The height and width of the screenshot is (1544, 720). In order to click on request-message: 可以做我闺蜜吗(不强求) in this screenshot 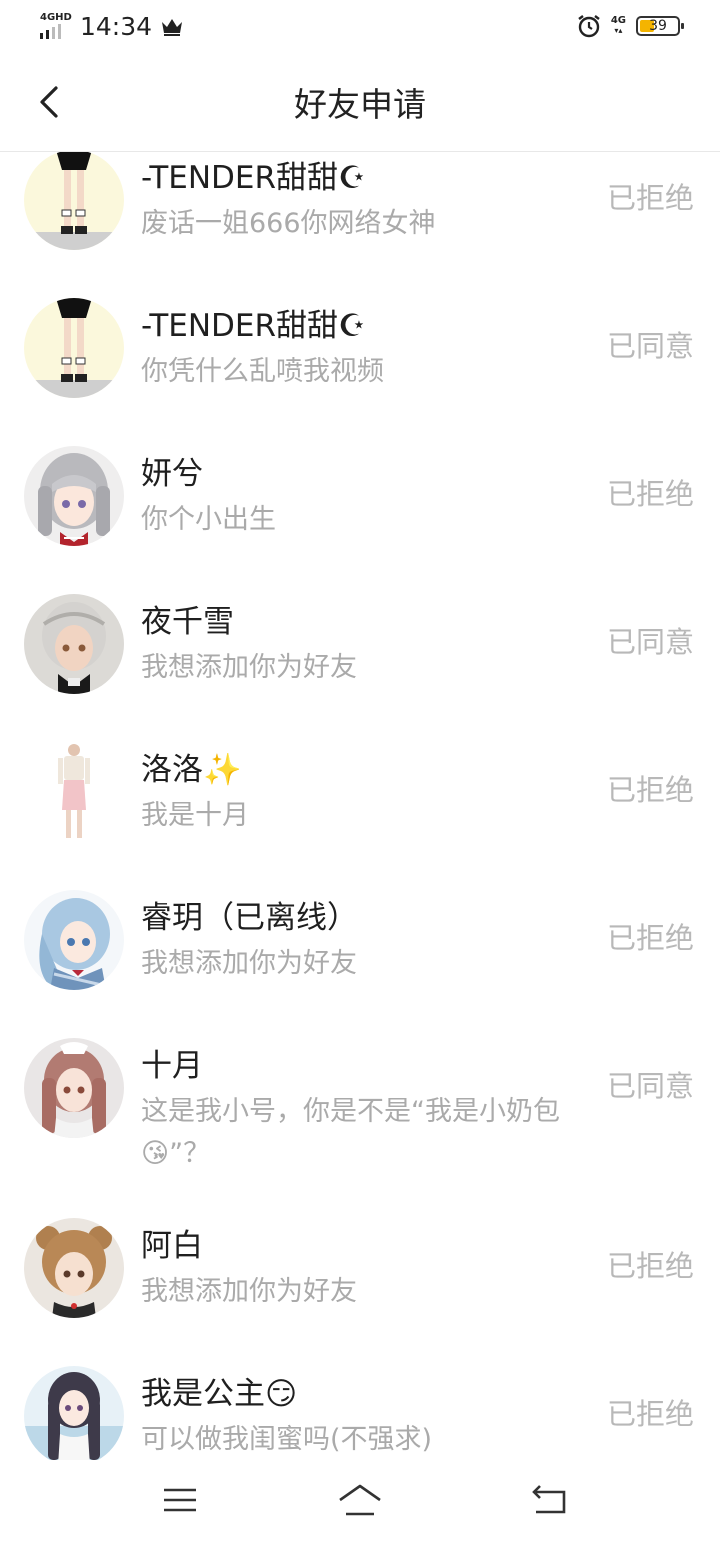, I will do `click(287, 1439)`.